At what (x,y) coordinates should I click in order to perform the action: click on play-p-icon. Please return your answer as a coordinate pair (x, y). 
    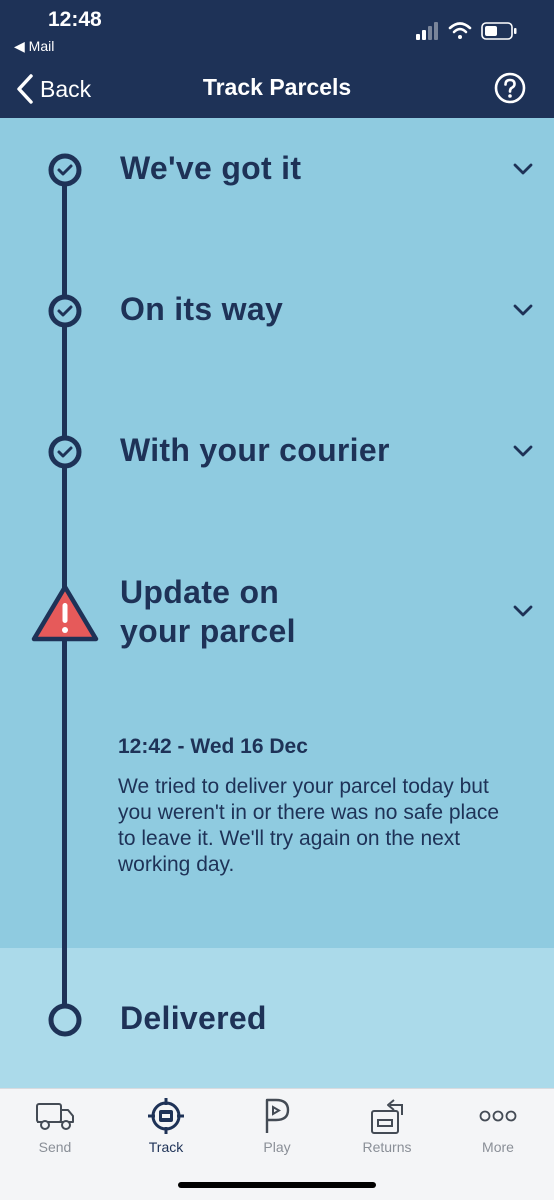
    Looking at the image, I should click on (277, 1115).